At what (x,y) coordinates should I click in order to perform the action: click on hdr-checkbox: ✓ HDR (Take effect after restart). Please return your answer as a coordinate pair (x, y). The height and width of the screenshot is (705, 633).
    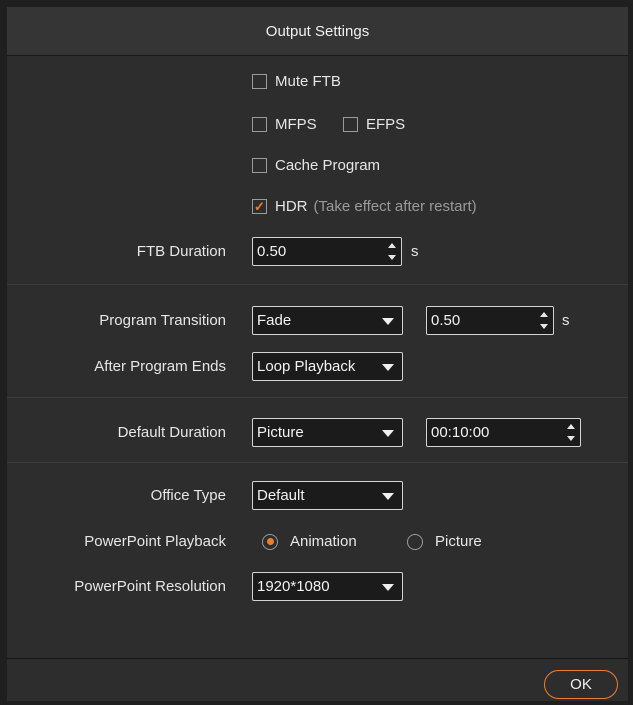
    Looking at the image, I should click on (364, 206).